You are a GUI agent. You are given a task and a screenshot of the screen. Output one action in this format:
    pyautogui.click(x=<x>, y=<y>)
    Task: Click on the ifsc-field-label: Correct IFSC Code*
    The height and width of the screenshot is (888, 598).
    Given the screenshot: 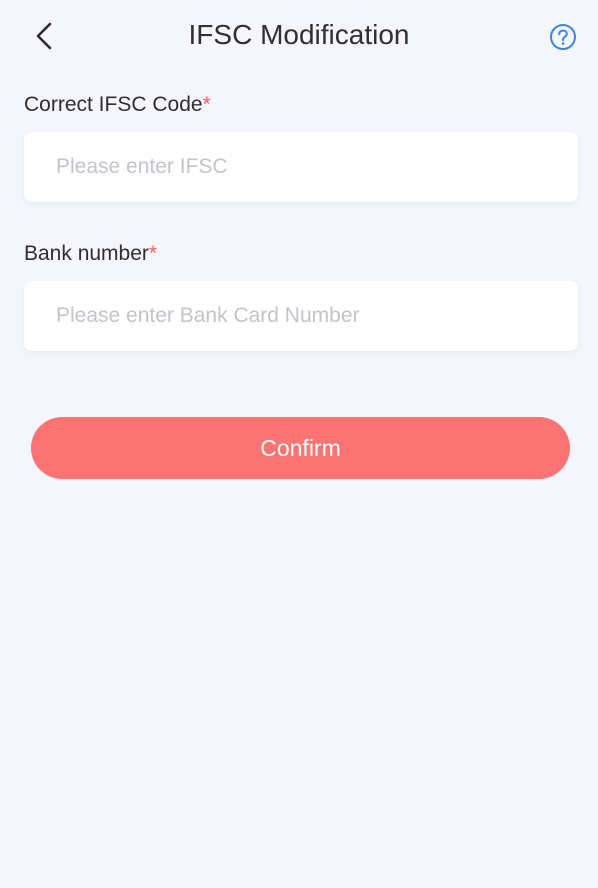 What is the action you would take?
    pyautogui.click(x=117, y=105)
    